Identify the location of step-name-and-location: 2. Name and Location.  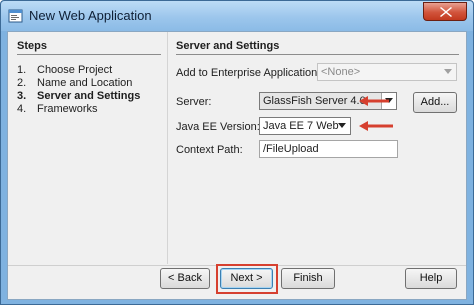
(75, 83).